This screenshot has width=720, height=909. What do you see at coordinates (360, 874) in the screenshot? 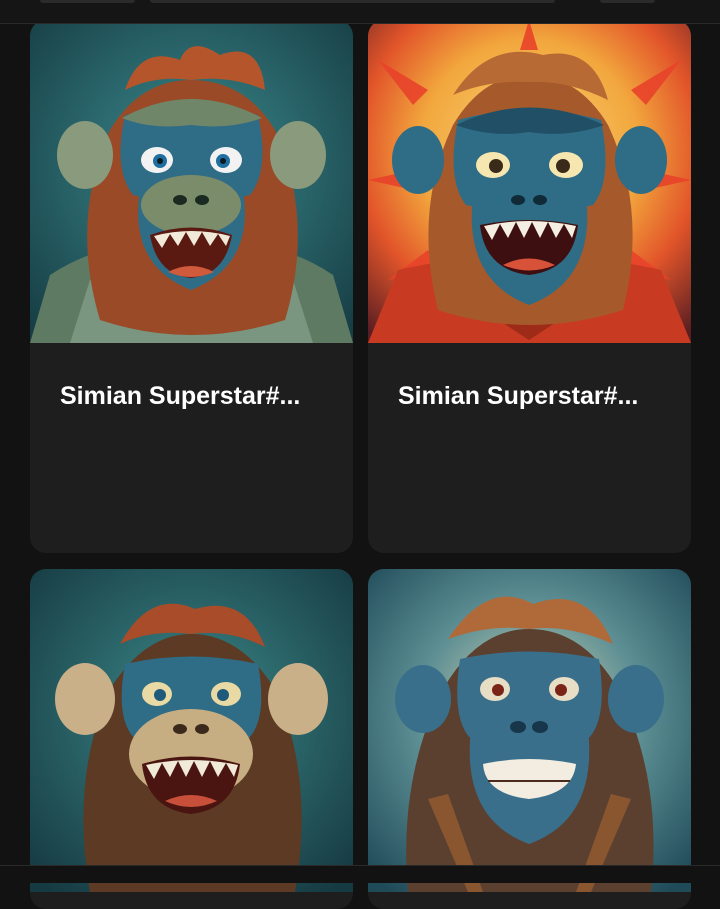
I see `bottom-bar` at bounding box center [360, 874].